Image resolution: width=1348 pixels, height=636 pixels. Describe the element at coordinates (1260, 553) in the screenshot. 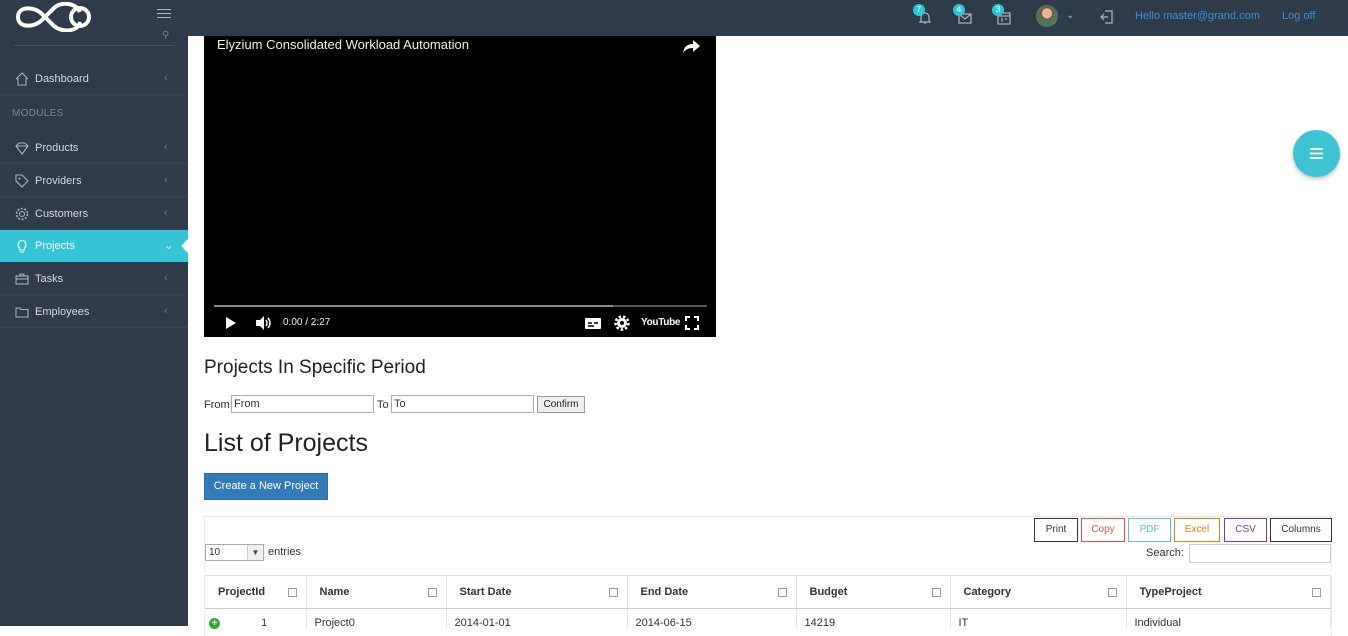

I see `table-search-input` at that location.